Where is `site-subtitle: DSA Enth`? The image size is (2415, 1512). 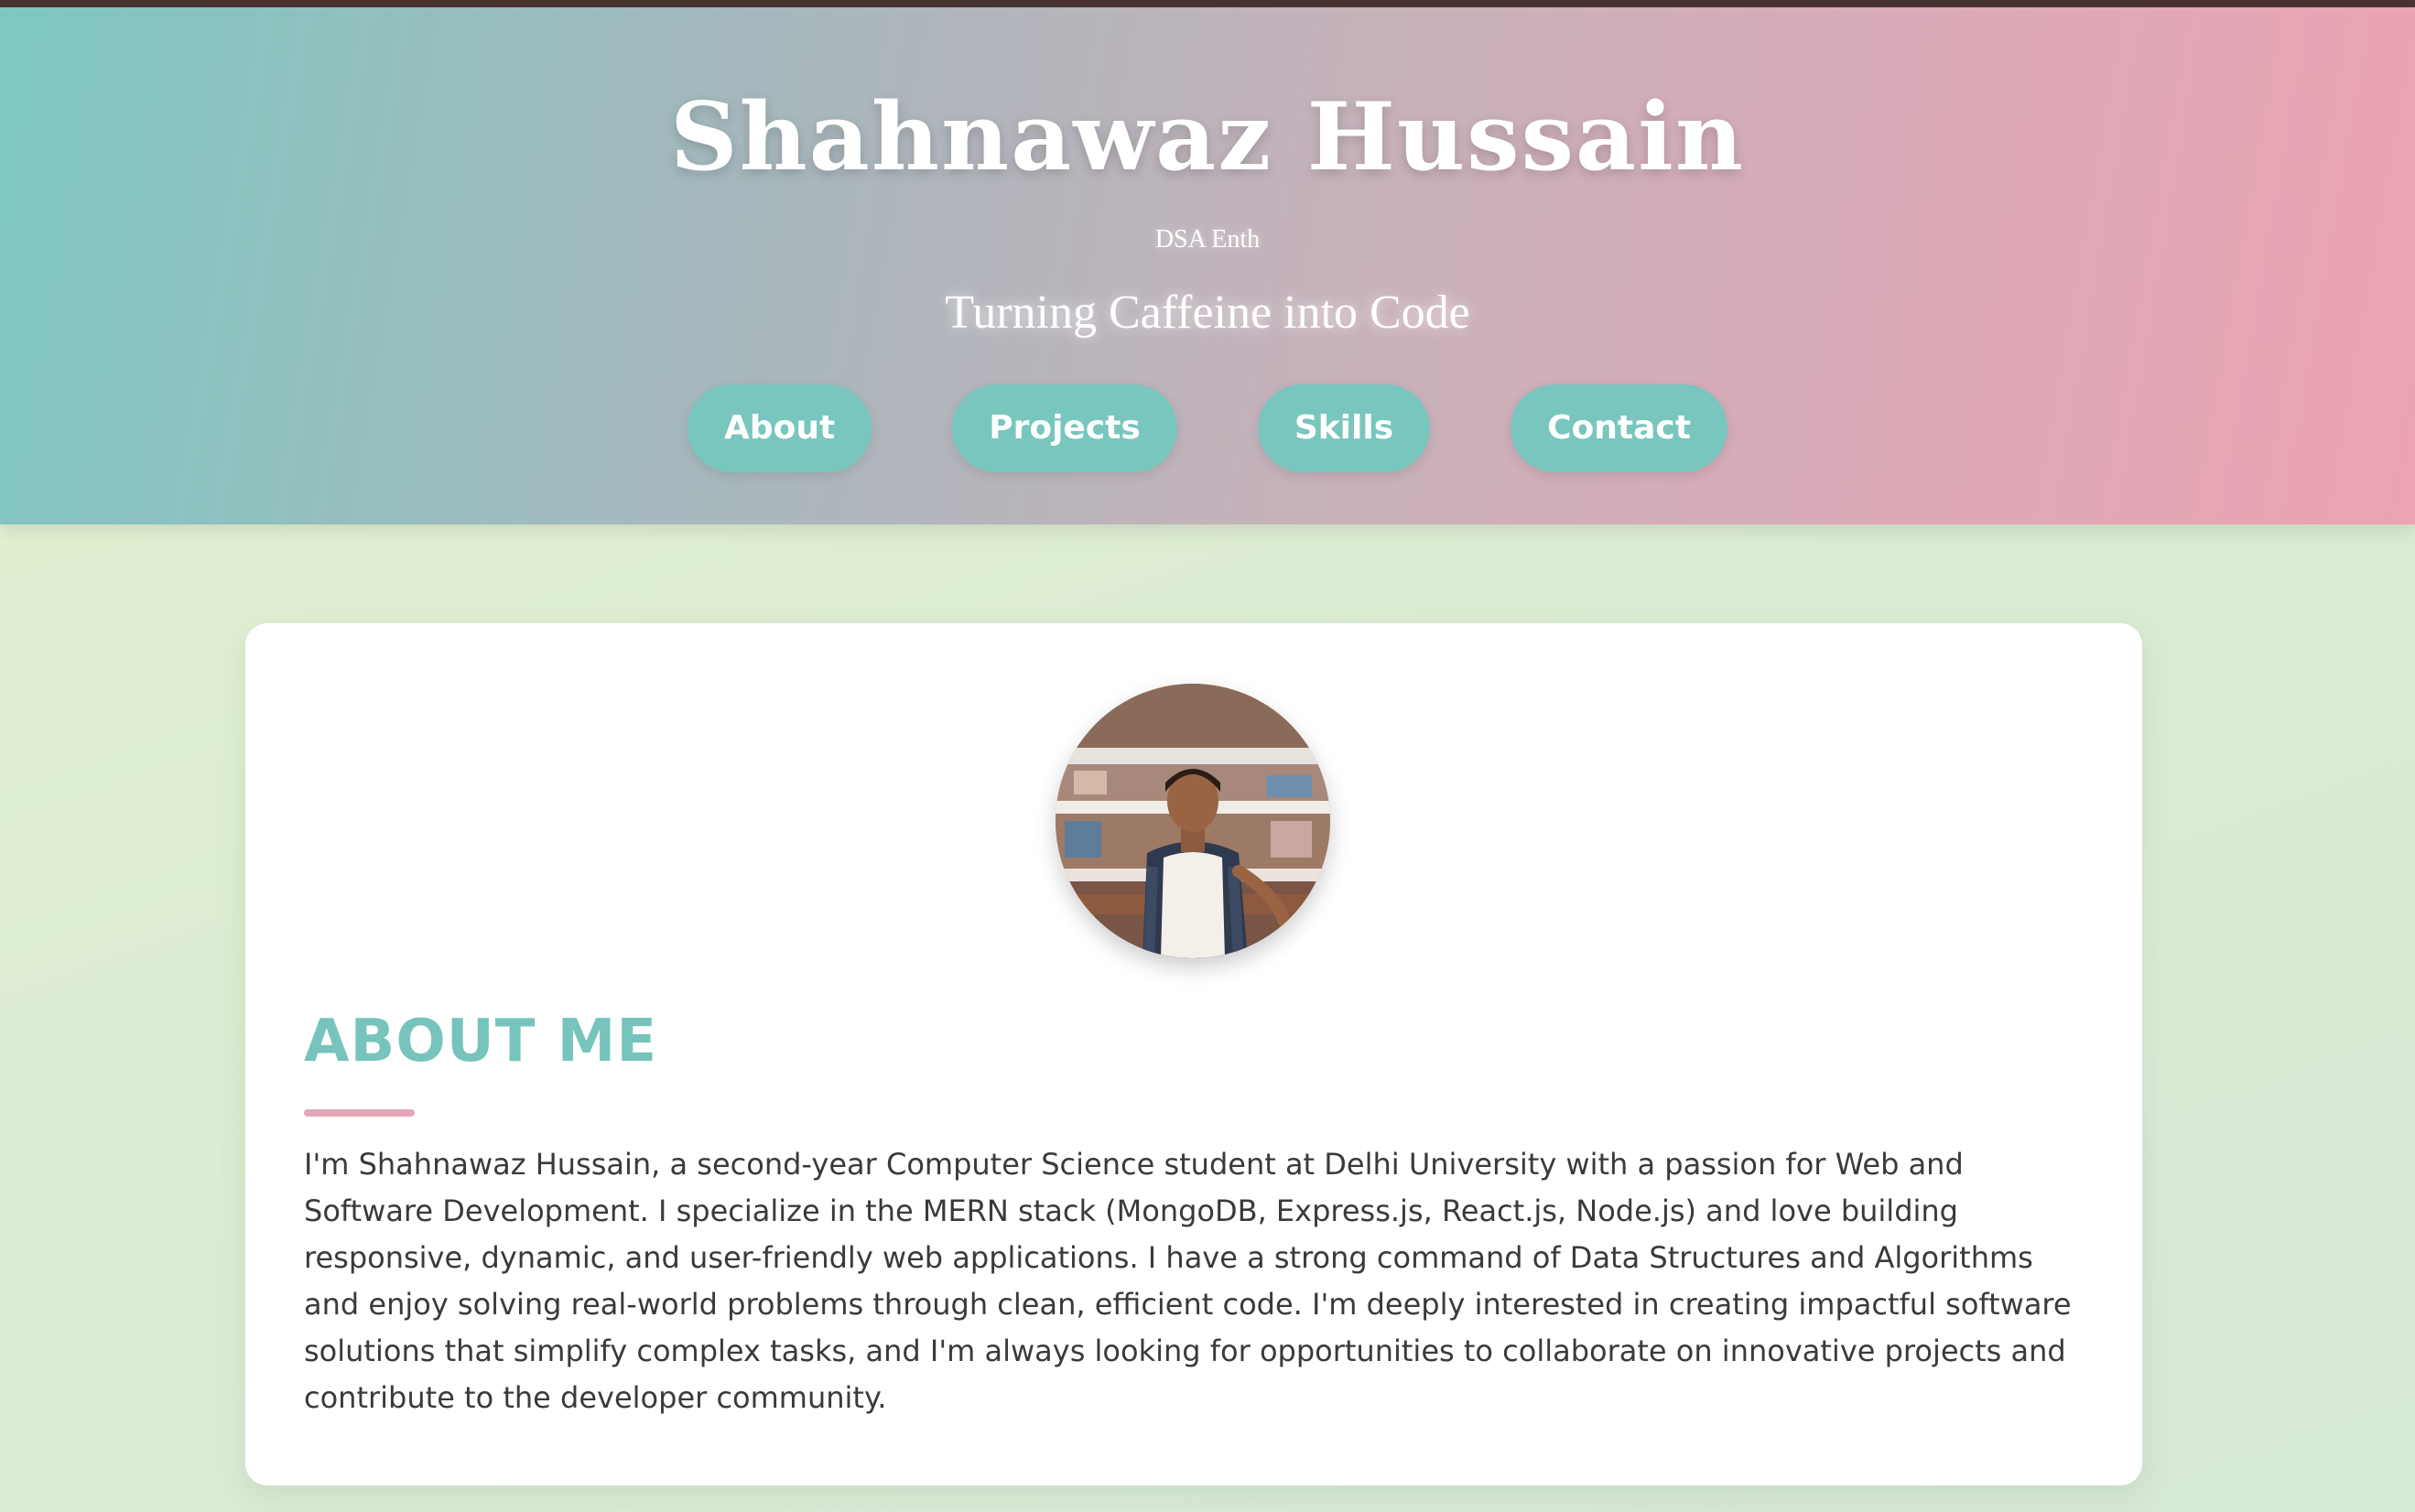
site-subtitle: DSA Enth is located at coordinates (1207, 239).